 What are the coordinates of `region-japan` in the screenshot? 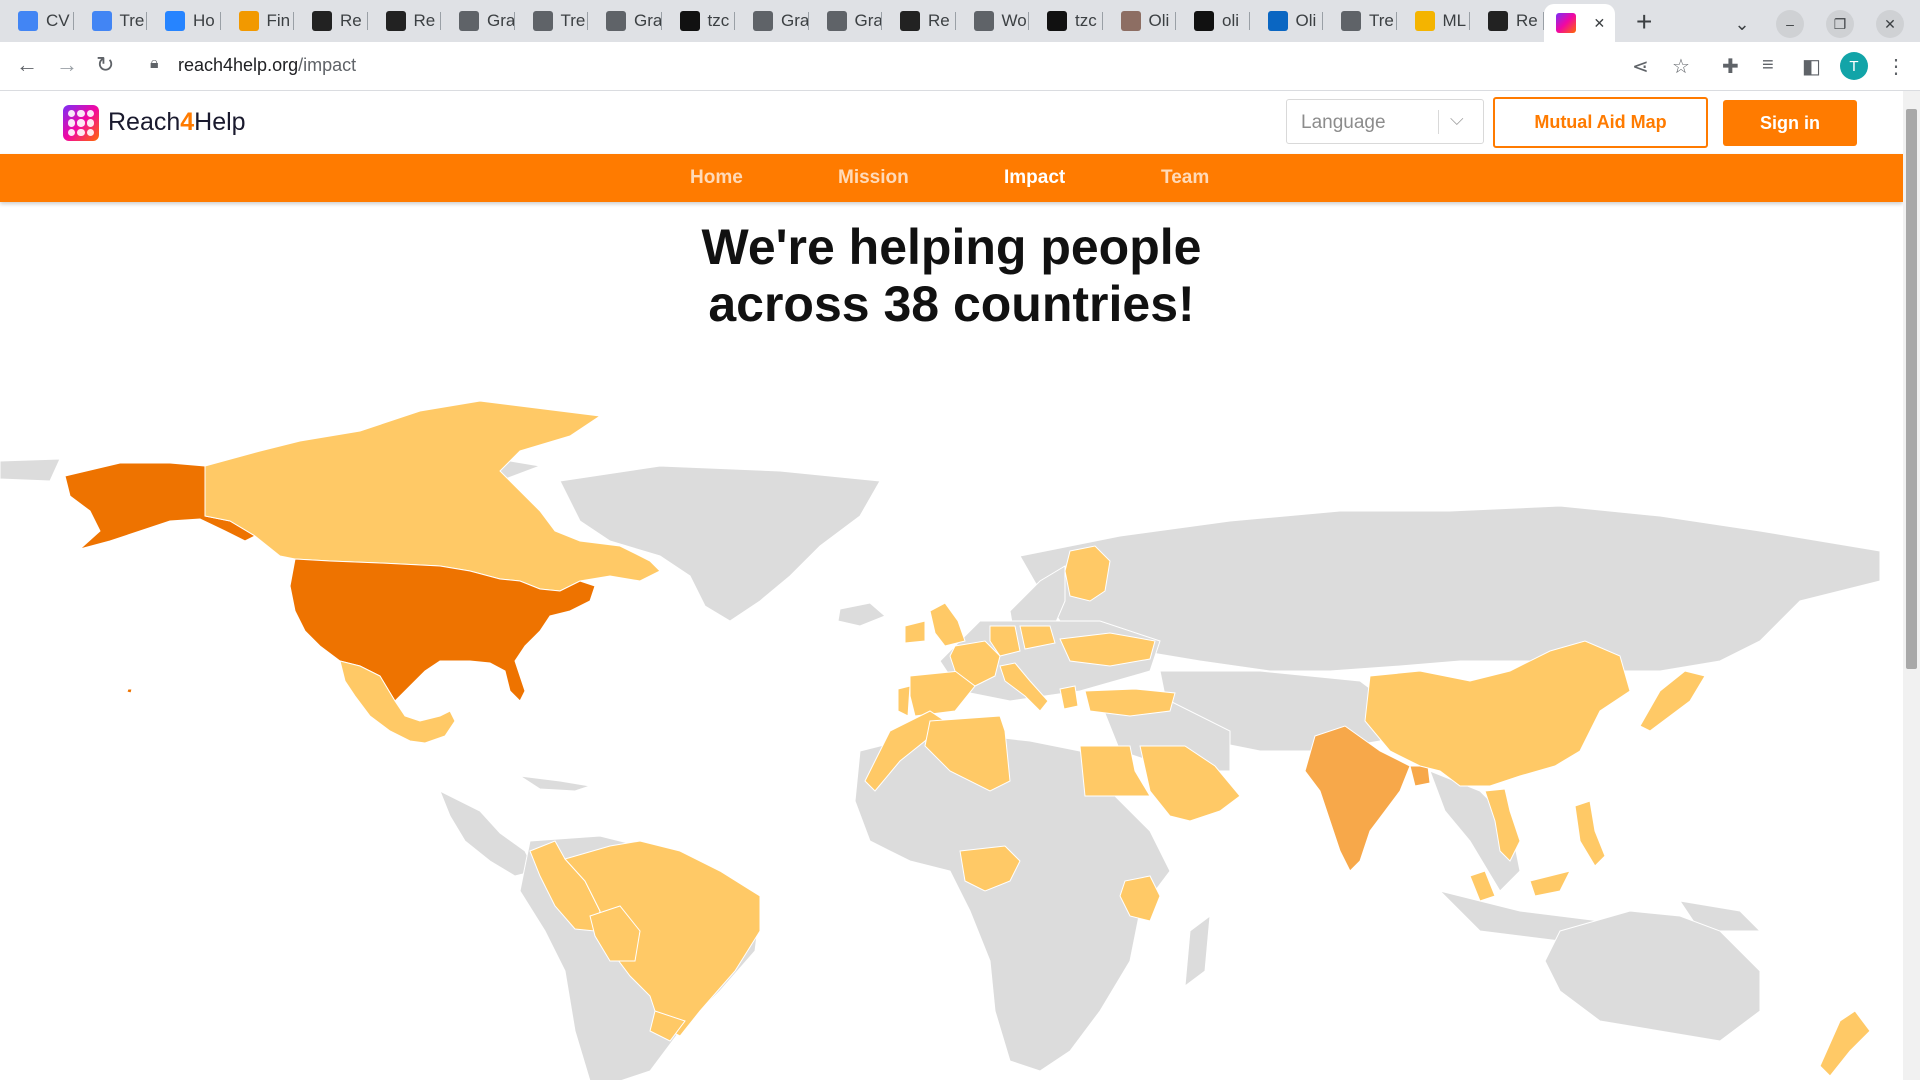 It's located at (1672, 701).